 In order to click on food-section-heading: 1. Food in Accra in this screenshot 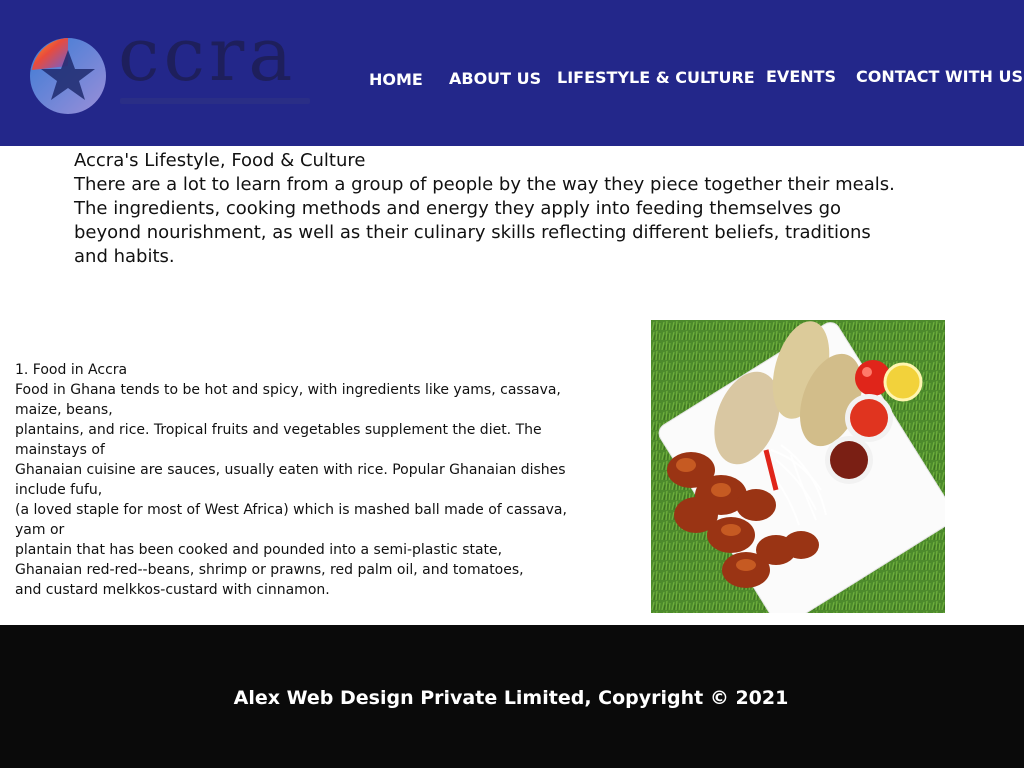, I will do `click(71, 370)`.